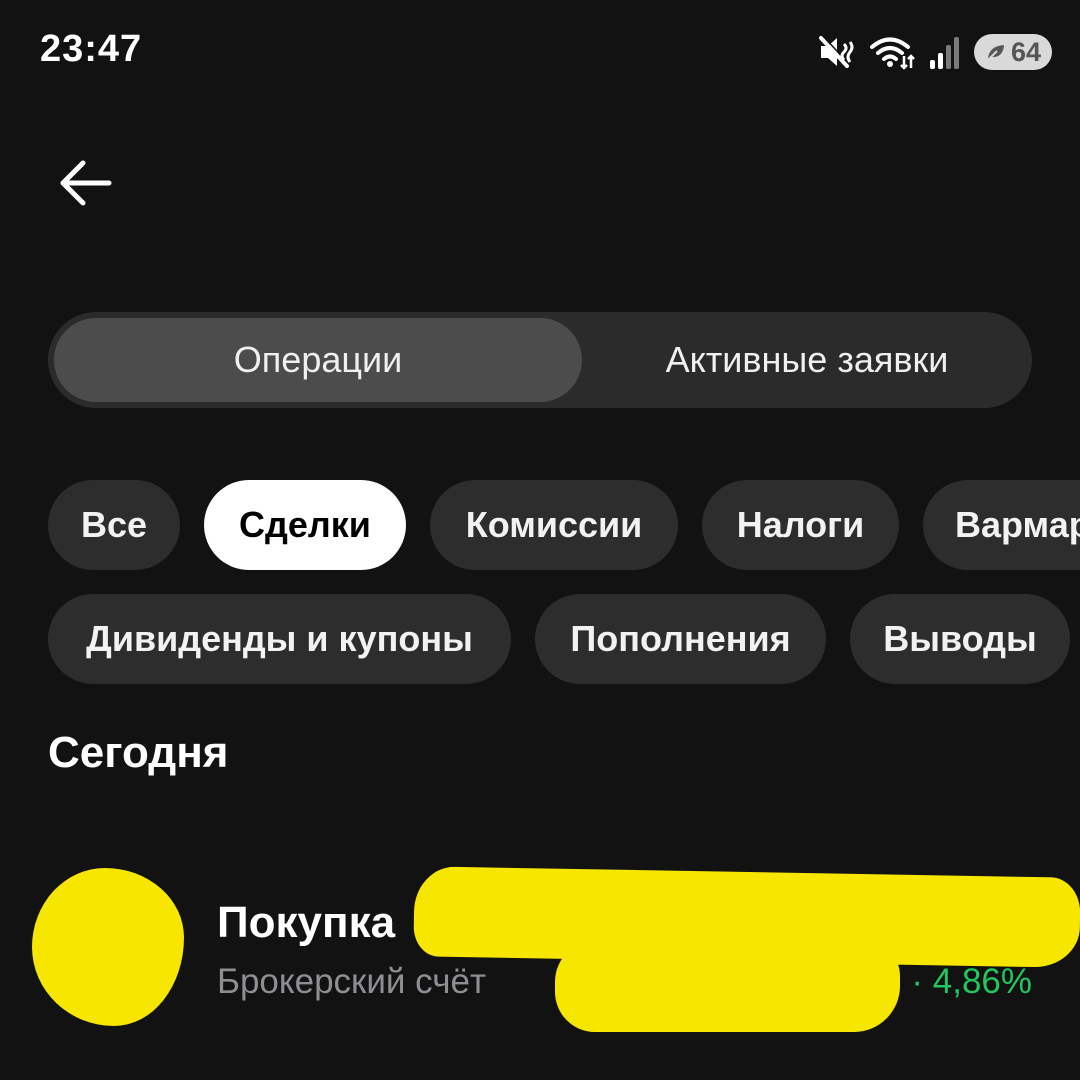 The height and width of the screenshot is (1080, 1080). I want to click on operation-change-percent: · 4,86%, so click(971, 981).